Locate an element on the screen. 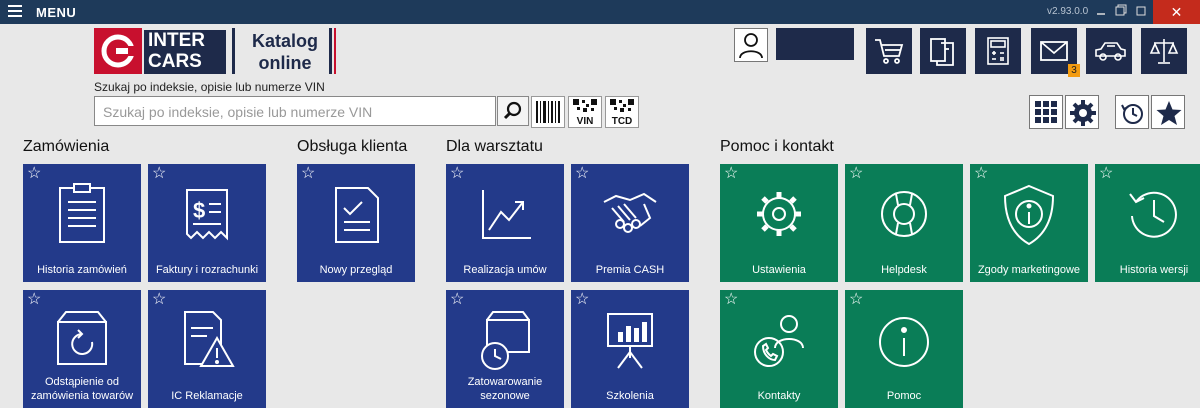 This screenshot has width=1200, height=408. checklist-icon is located at coordinates (357, 215).